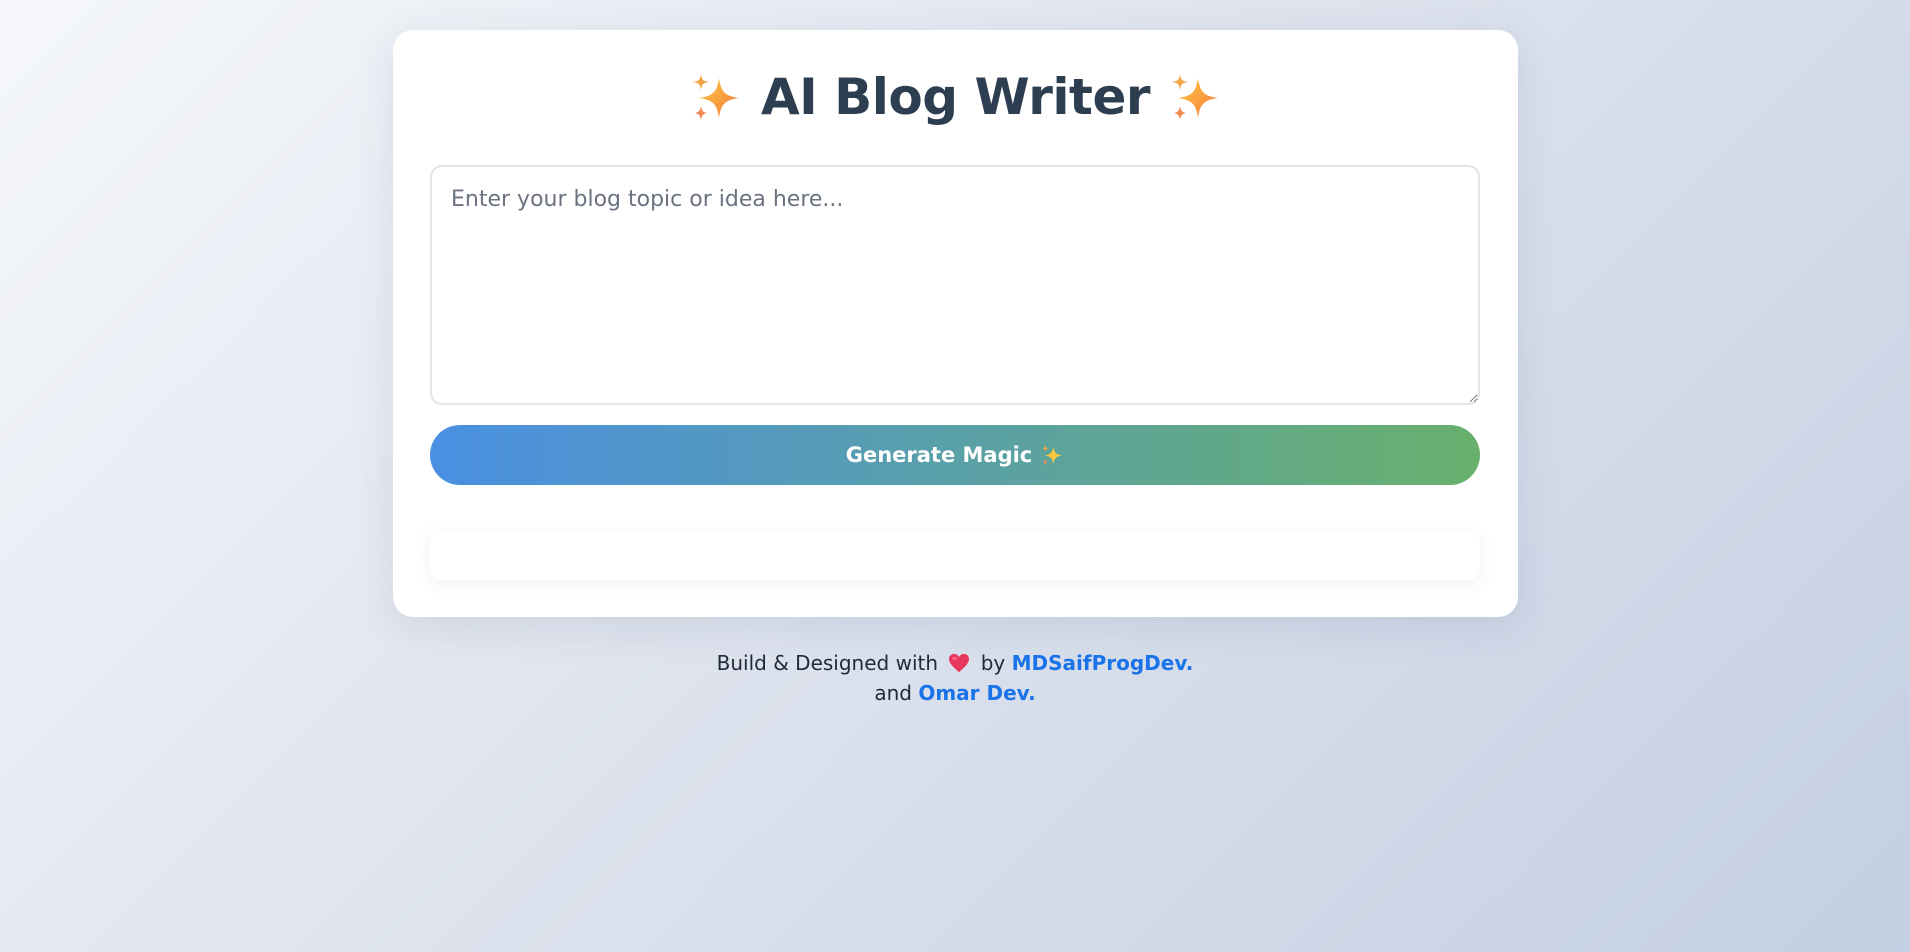 The image size is (1910, 952). I want to click on generate-button: Generate Magic, so click(955, 455).